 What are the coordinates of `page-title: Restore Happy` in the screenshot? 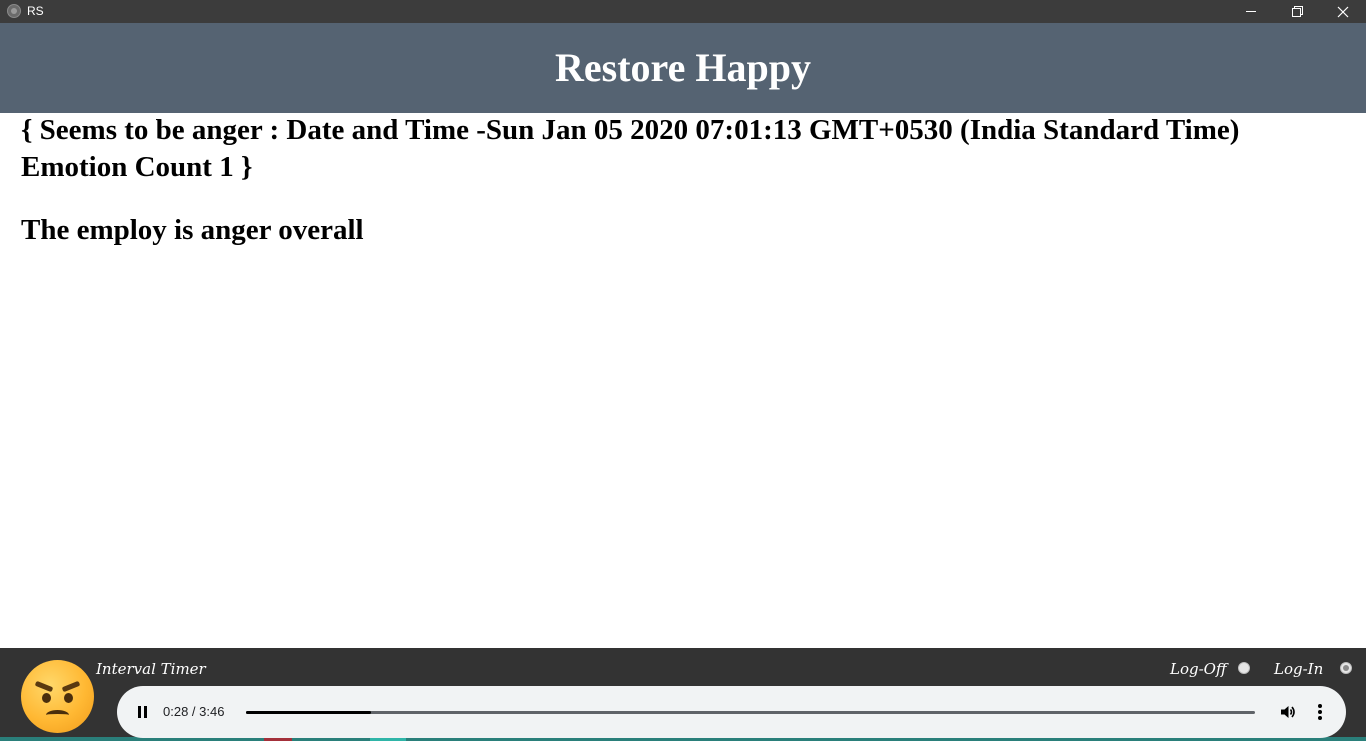 It's located at (683, 67).